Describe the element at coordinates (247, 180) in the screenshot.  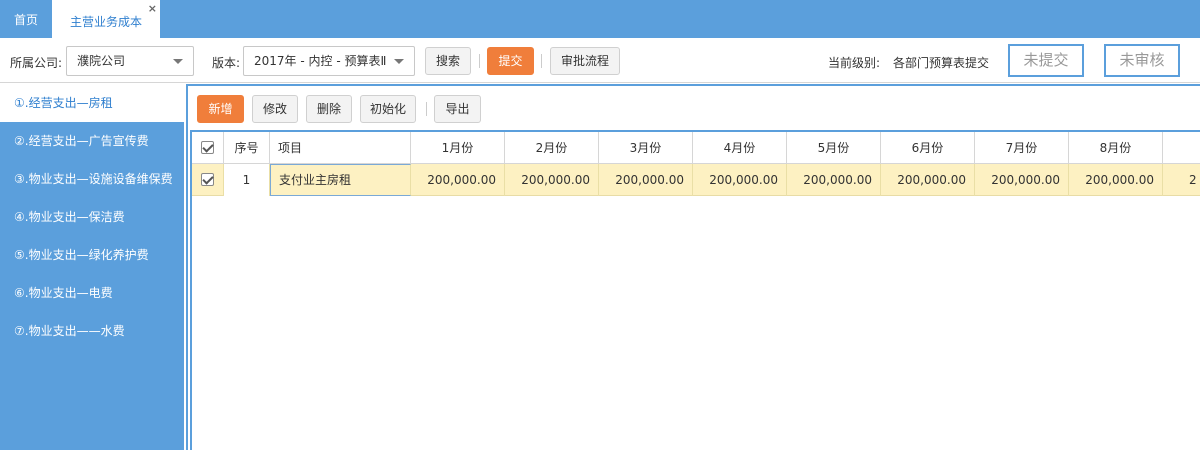
I see `row-seq: 1` at that location.